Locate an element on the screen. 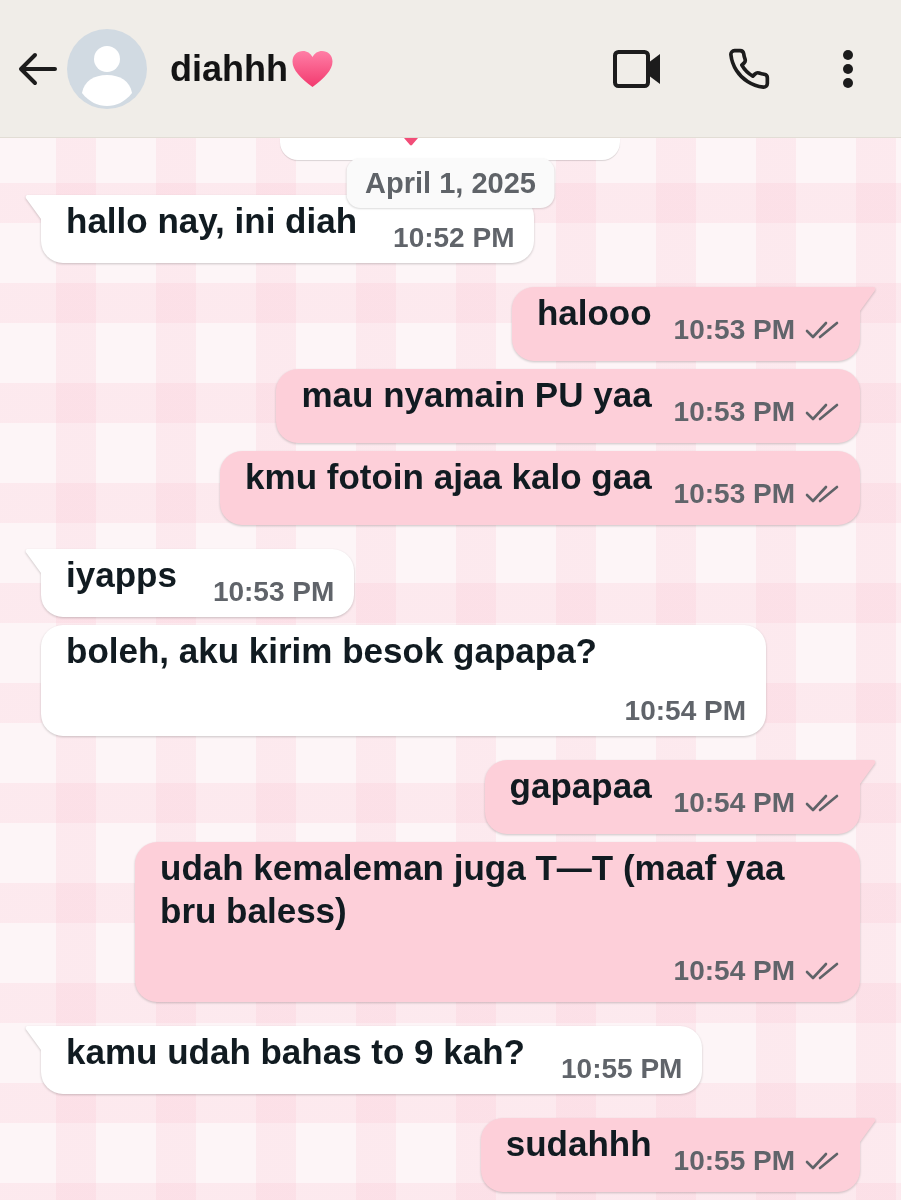  message-bubble: sudahhh 10:55 PM is located at coordinates (670, 1155).